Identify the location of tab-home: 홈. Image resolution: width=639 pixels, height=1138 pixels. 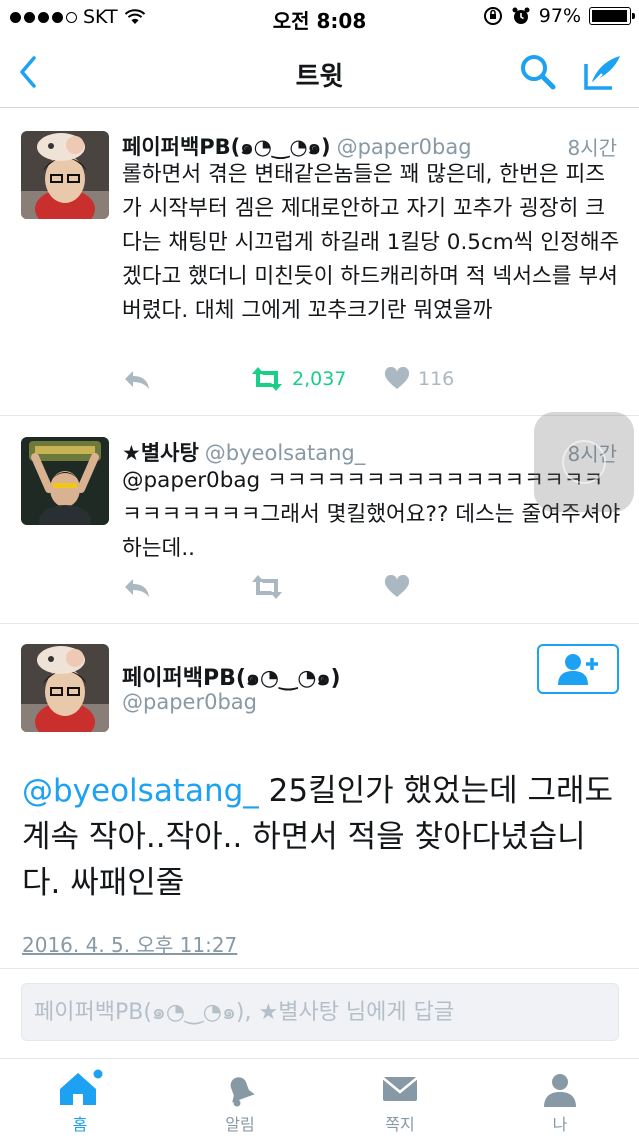
(80, 1102).